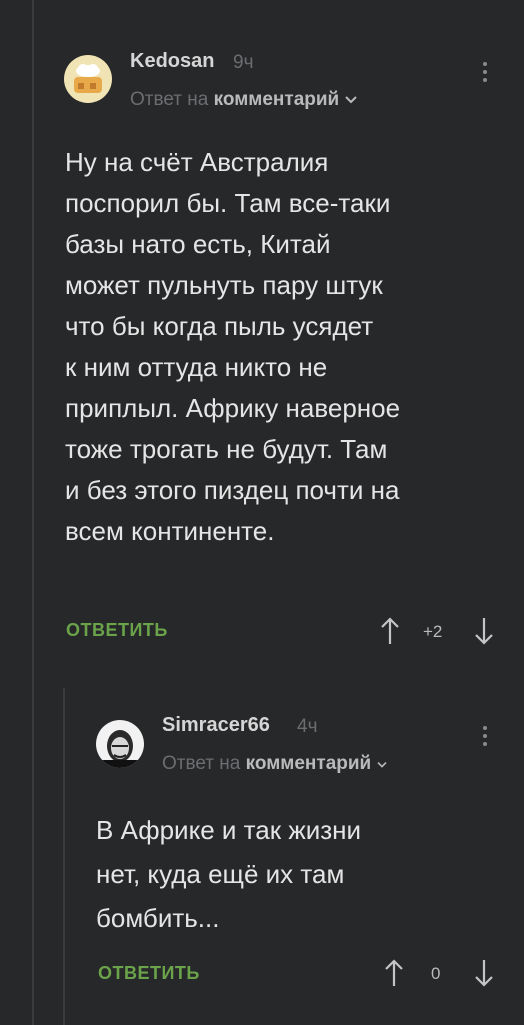  Describe the element at coordinates (436, 973) in the screenshot. I see `vote-score: 0` at that location.